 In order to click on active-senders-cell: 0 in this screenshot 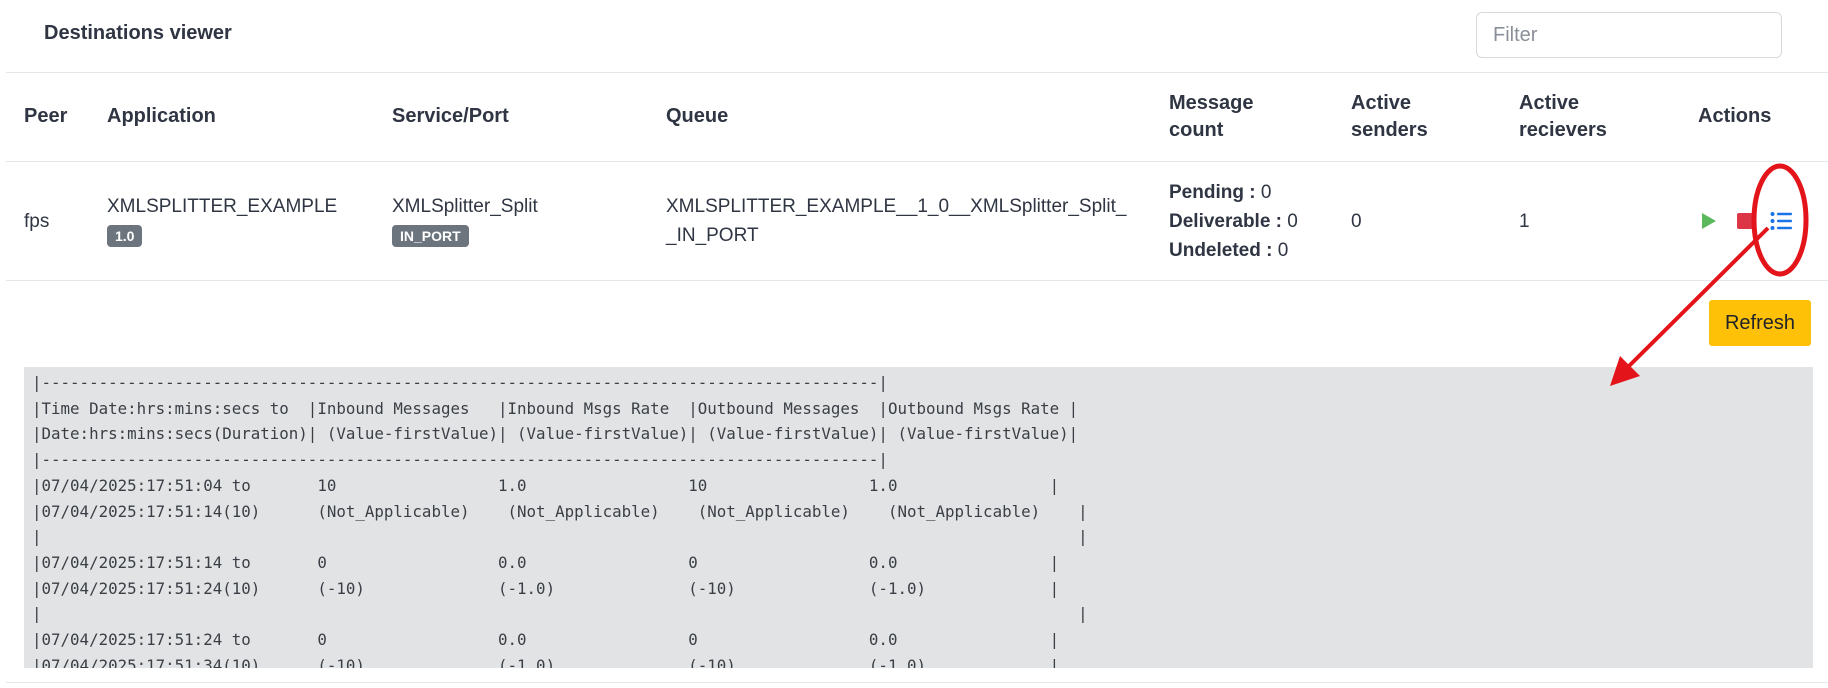, I will do `click(1417, 221)`.